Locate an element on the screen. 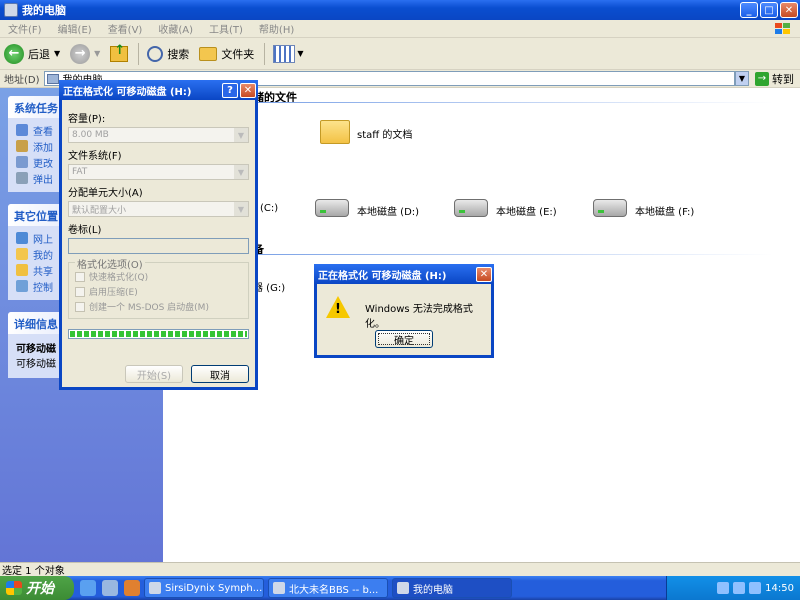 The image size is (800, 600). quick-format-checkbox is located at coordinates (80, 276).